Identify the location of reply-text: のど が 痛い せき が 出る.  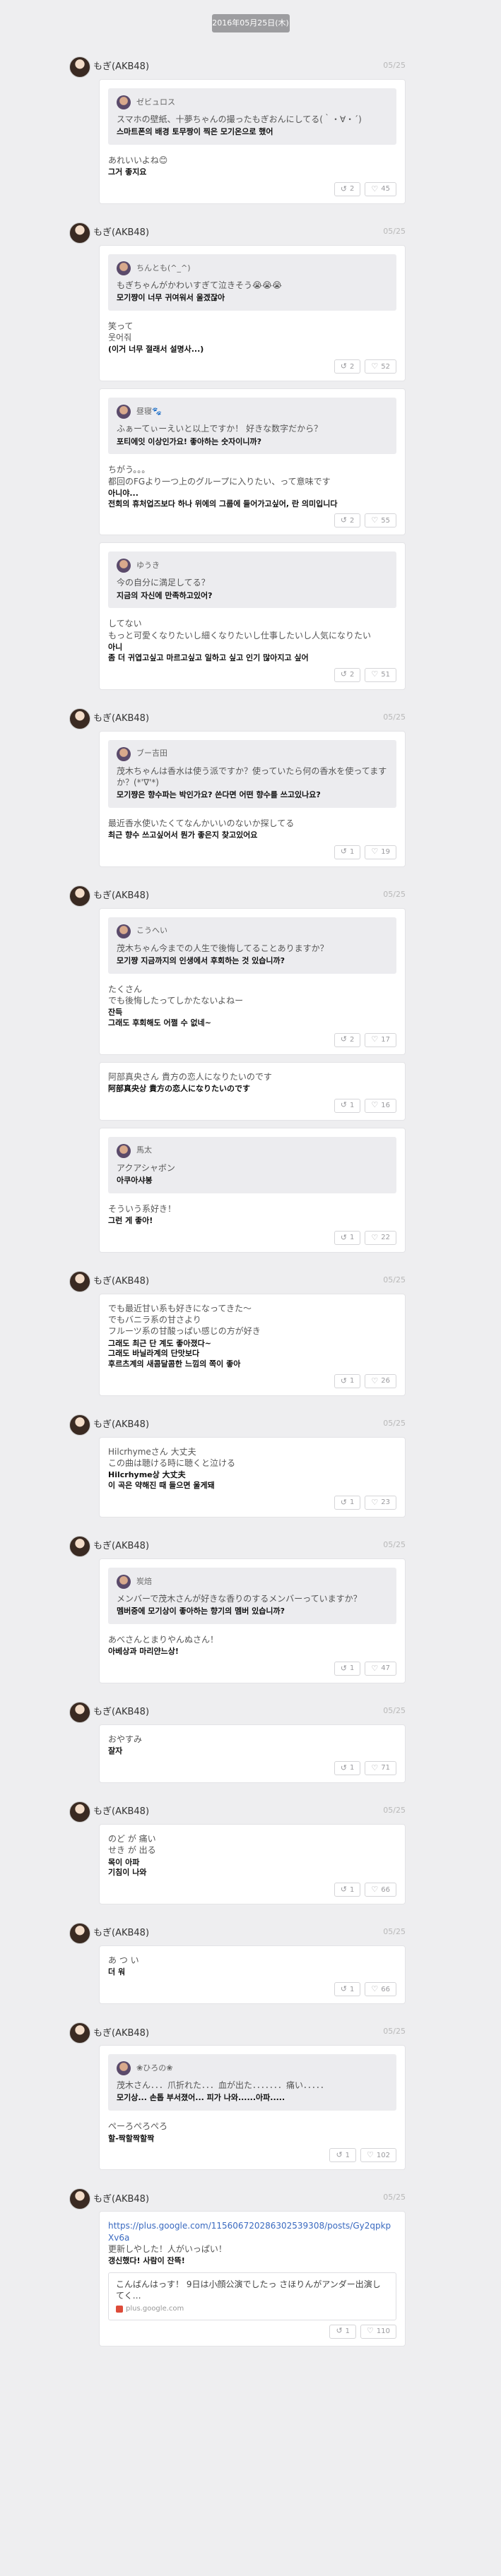
(132, 1845).